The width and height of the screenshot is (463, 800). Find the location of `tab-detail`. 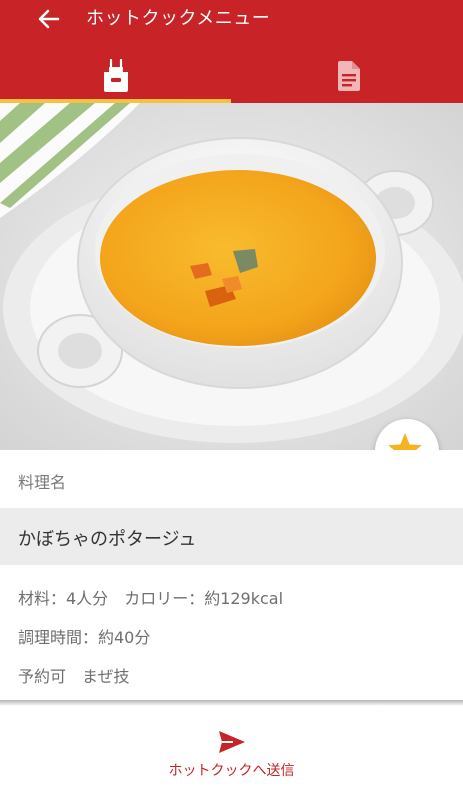

tab-detail is located at coordinates (347, 75).